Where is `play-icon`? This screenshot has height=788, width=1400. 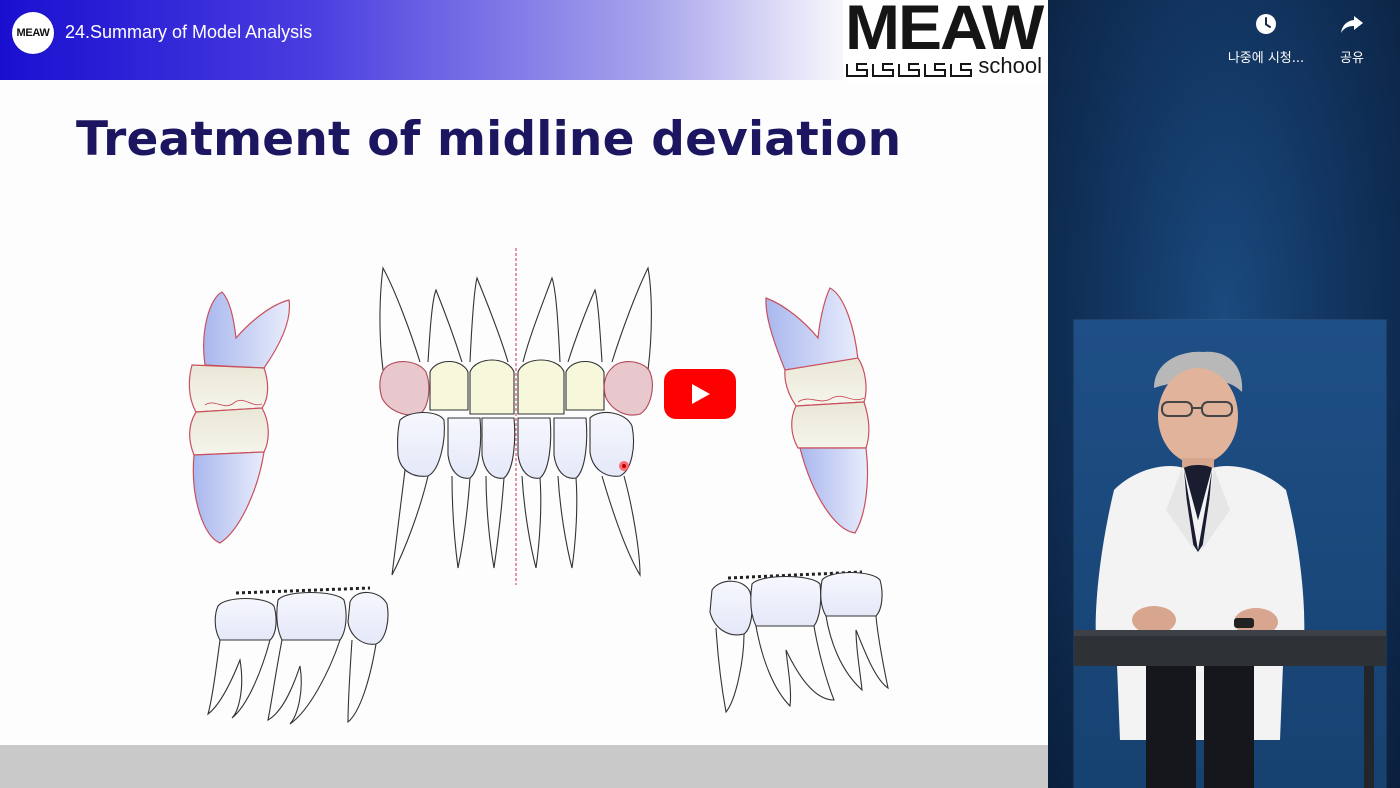 play-icon is located at coordinates (701, 394).